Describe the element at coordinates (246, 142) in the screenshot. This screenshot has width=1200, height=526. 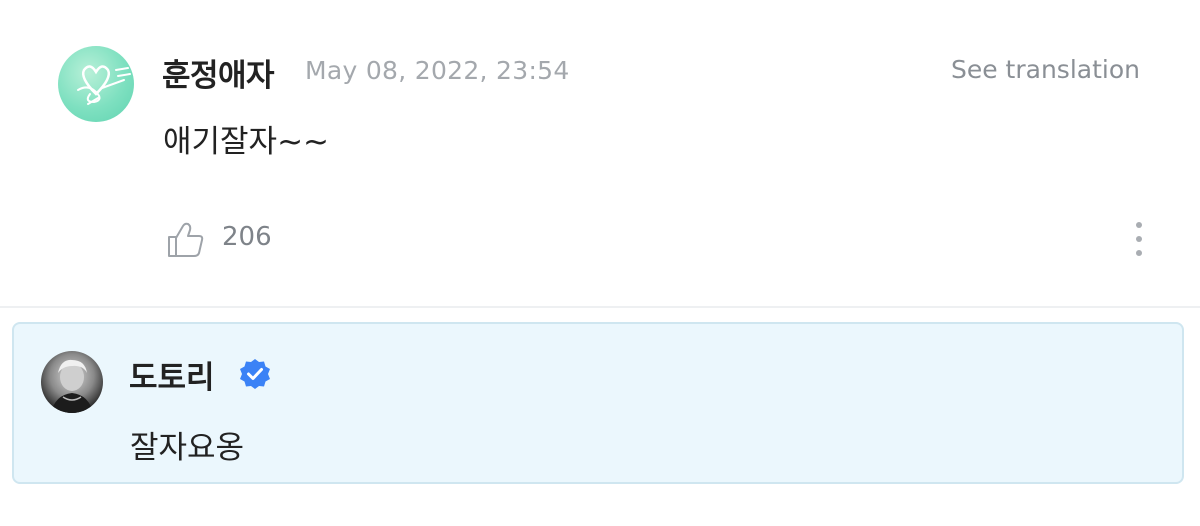
I see `comment-text: 애기잘자~~` at that location.